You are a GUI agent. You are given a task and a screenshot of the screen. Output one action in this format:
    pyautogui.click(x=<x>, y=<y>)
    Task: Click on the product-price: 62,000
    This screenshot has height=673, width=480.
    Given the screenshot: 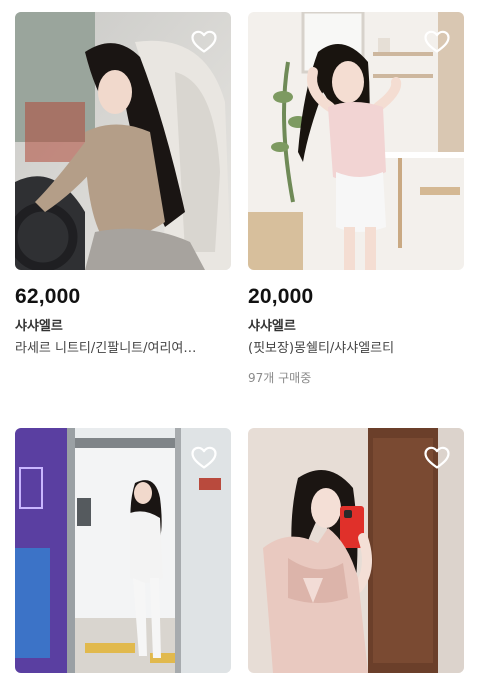 What is the action you would take?
    pyautogui.click(x=48, y=296)
    